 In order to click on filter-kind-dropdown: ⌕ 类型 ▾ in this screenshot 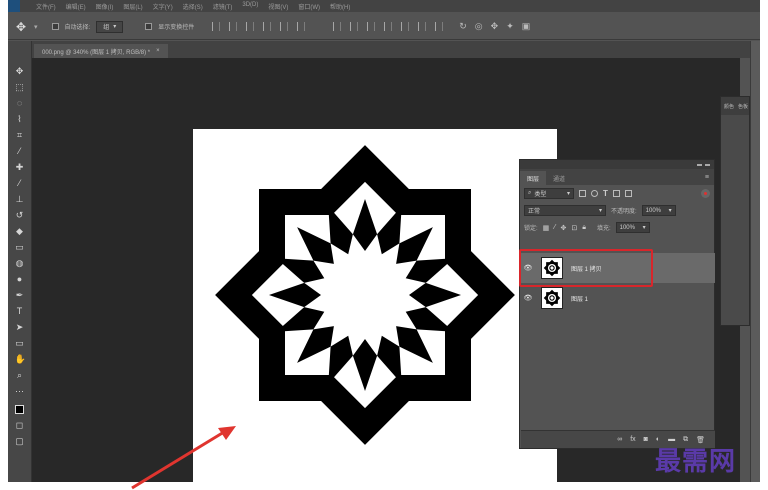, I will do `click(549, 193)`.